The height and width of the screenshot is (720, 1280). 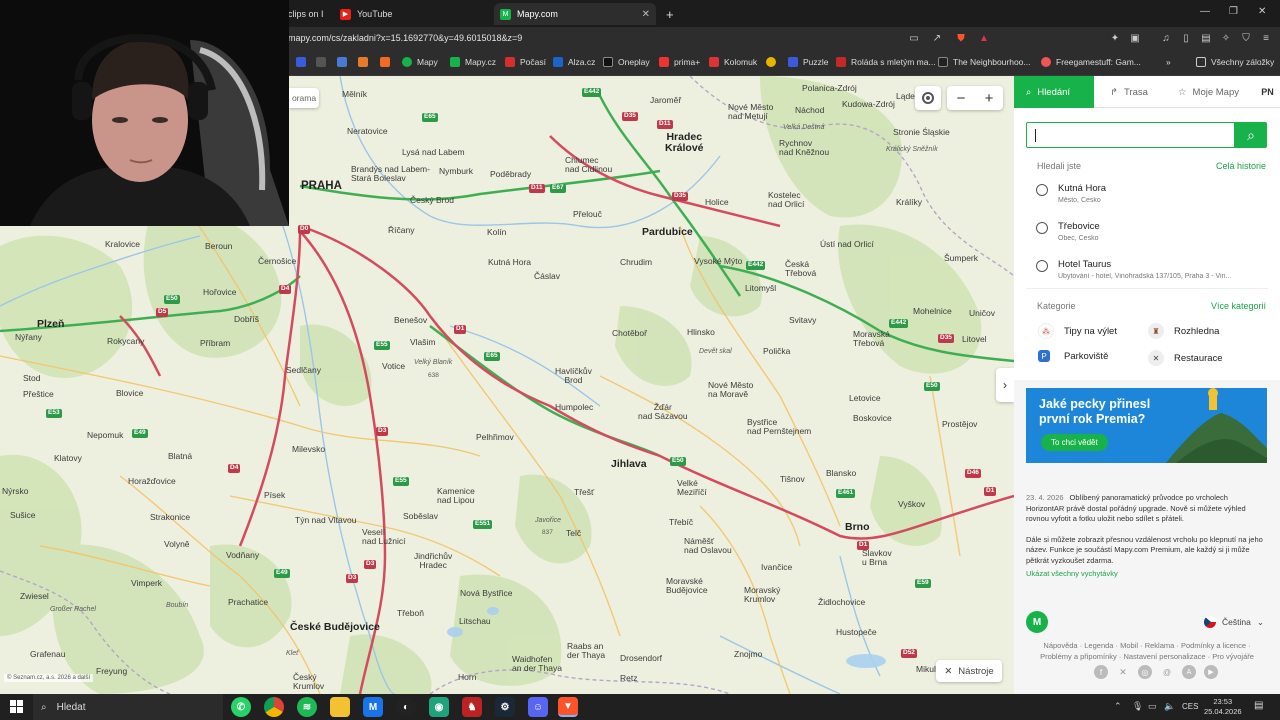 I want to click on bookmark-prima: prima+, so click(x=679, y=62).